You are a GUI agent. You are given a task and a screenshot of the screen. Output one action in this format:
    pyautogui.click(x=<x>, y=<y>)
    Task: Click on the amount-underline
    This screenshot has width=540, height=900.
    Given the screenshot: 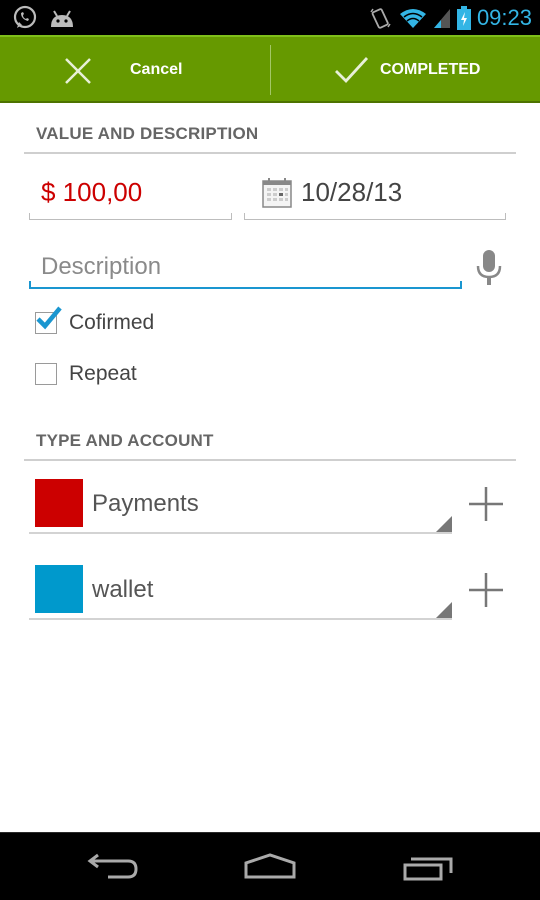 What is the action you would take?
    pyautogui.click(x=130, y=216)
    